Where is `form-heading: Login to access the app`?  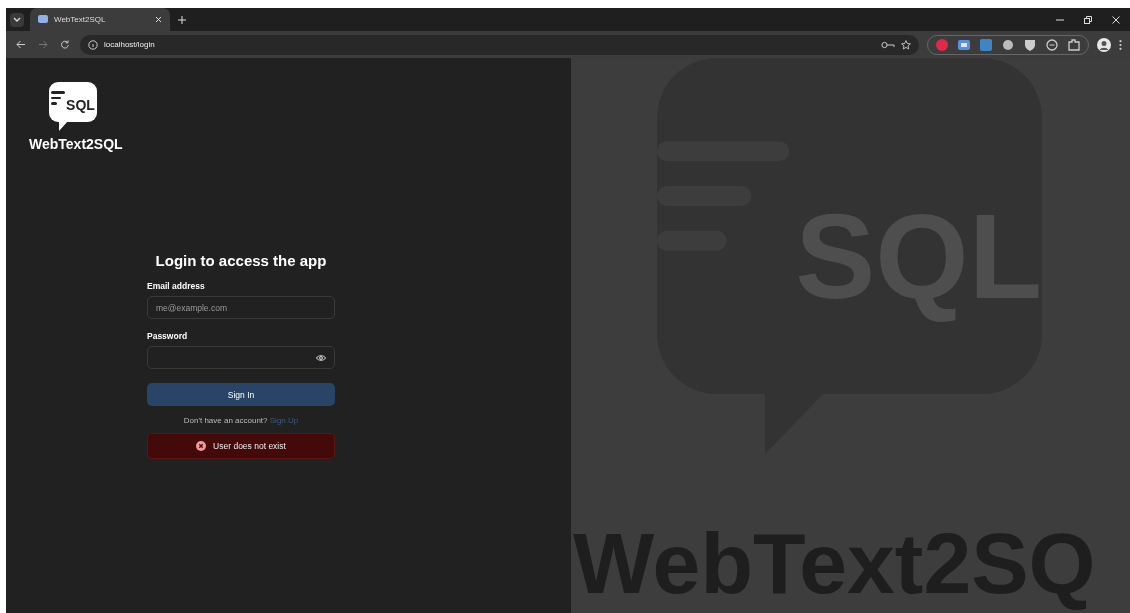
form-heading: Login to access the app is located at coordinates (241, 260).